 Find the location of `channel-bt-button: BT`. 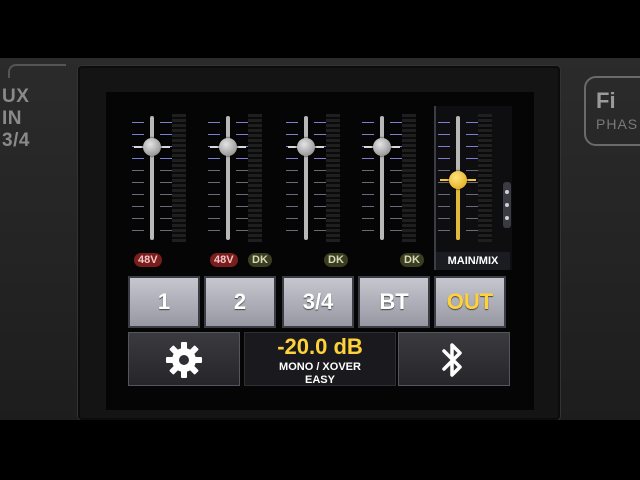

channel-bt-button: BT is located at coordinates (394, 302).